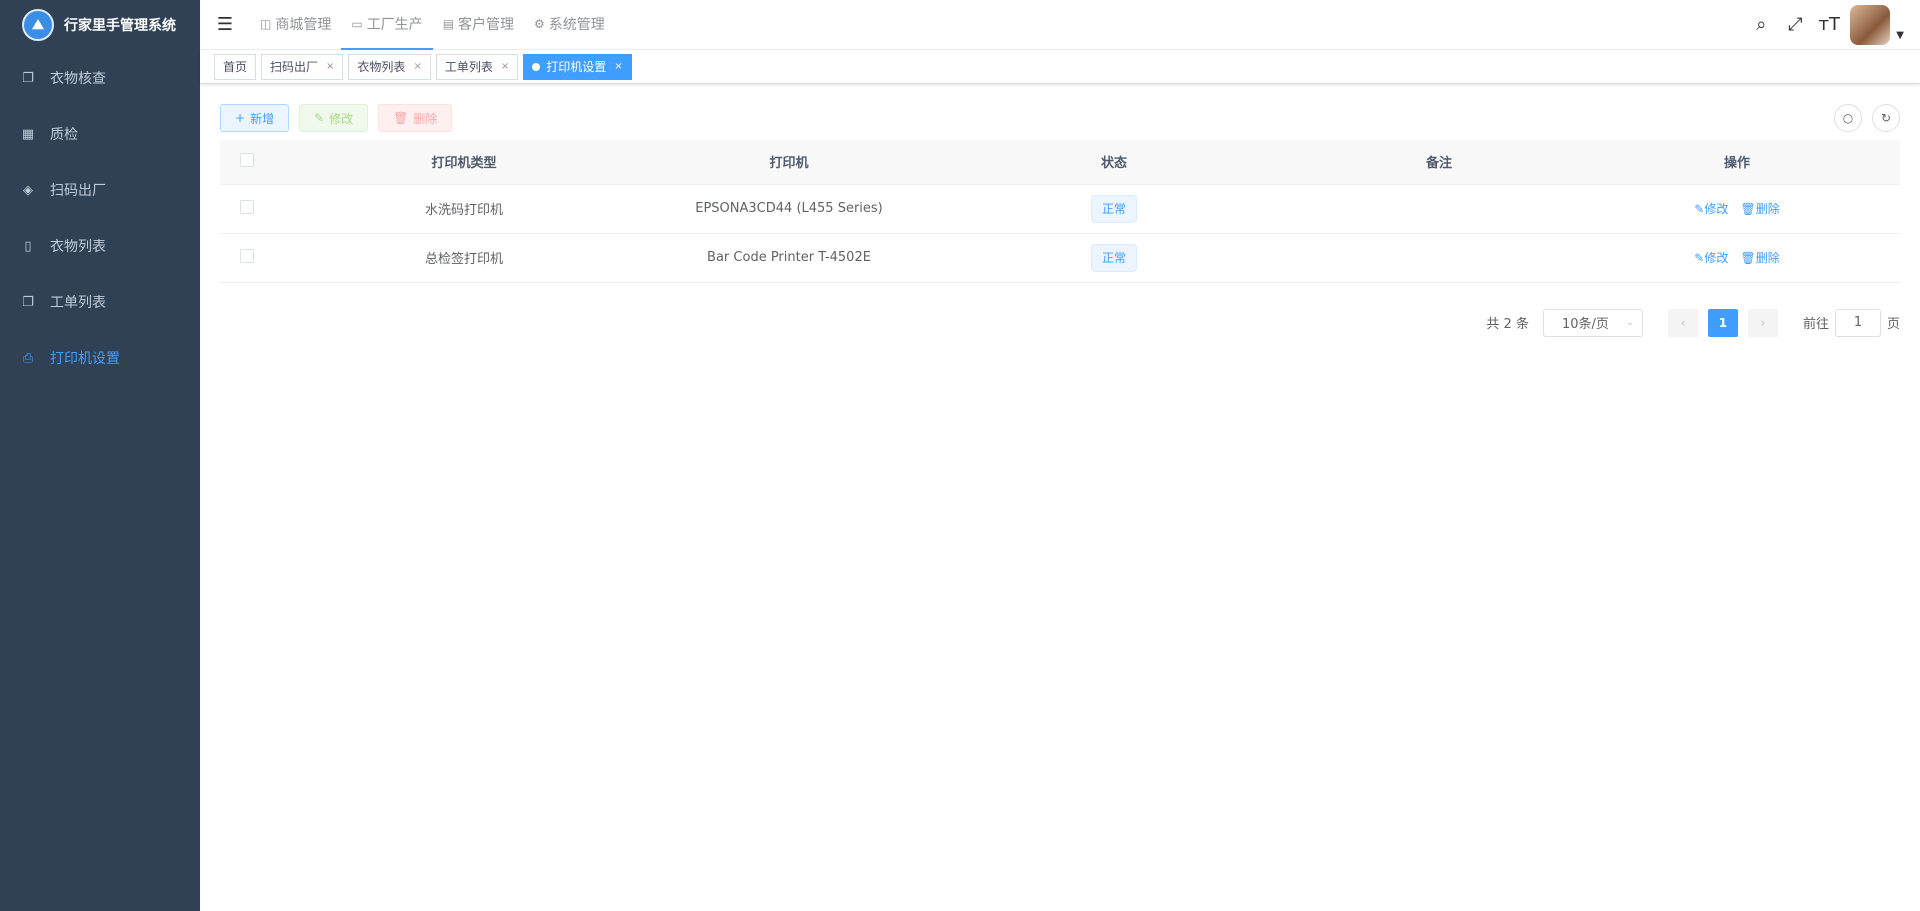 The height and width of the screenshot is (911, 1920). Describe the element at coordinates (1507, 324) in the screenshot. I see `pagination-total: 共 2 条` at that location.